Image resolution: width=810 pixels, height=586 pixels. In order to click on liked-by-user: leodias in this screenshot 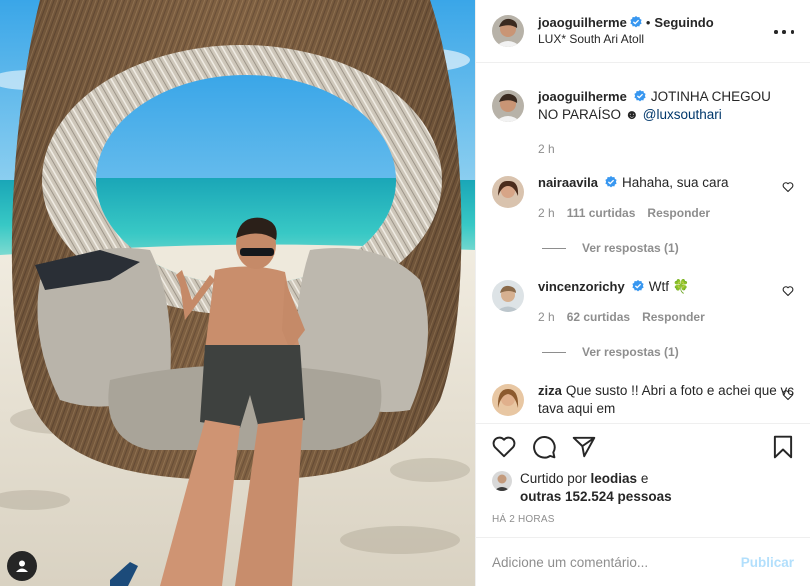, I will do `click(614, 478)`.